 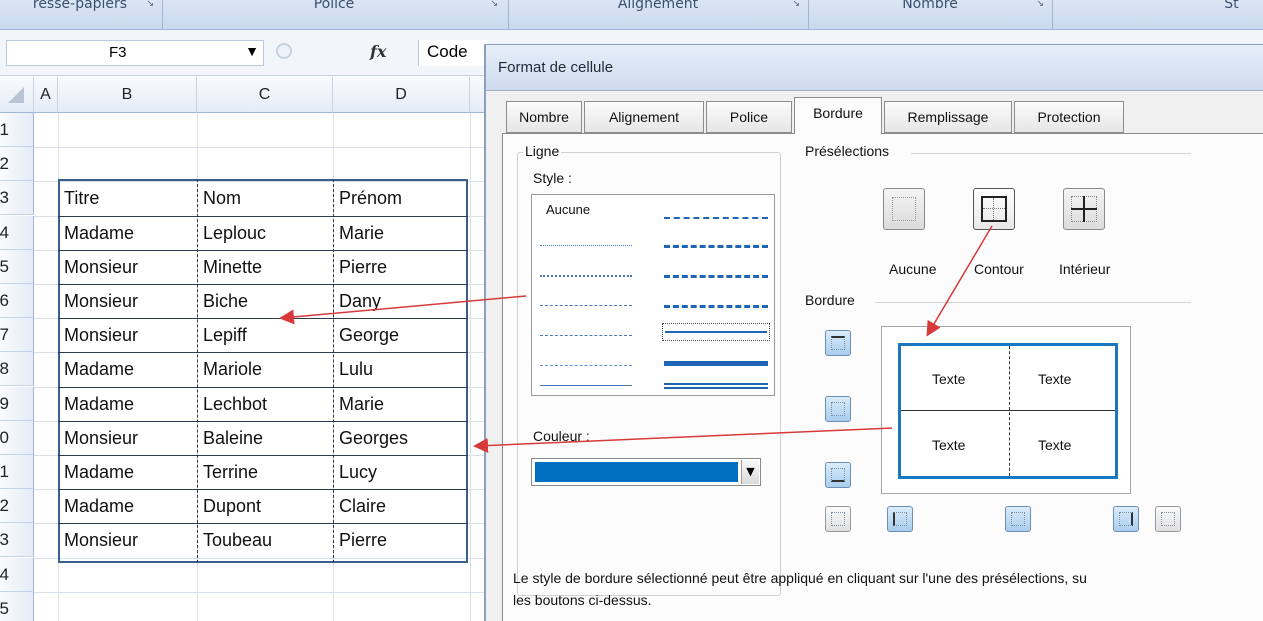 What do you see at coordinates (4, 403) in the screenshot?
I see `row-header-label: 9` at bounding box center [4, 403].